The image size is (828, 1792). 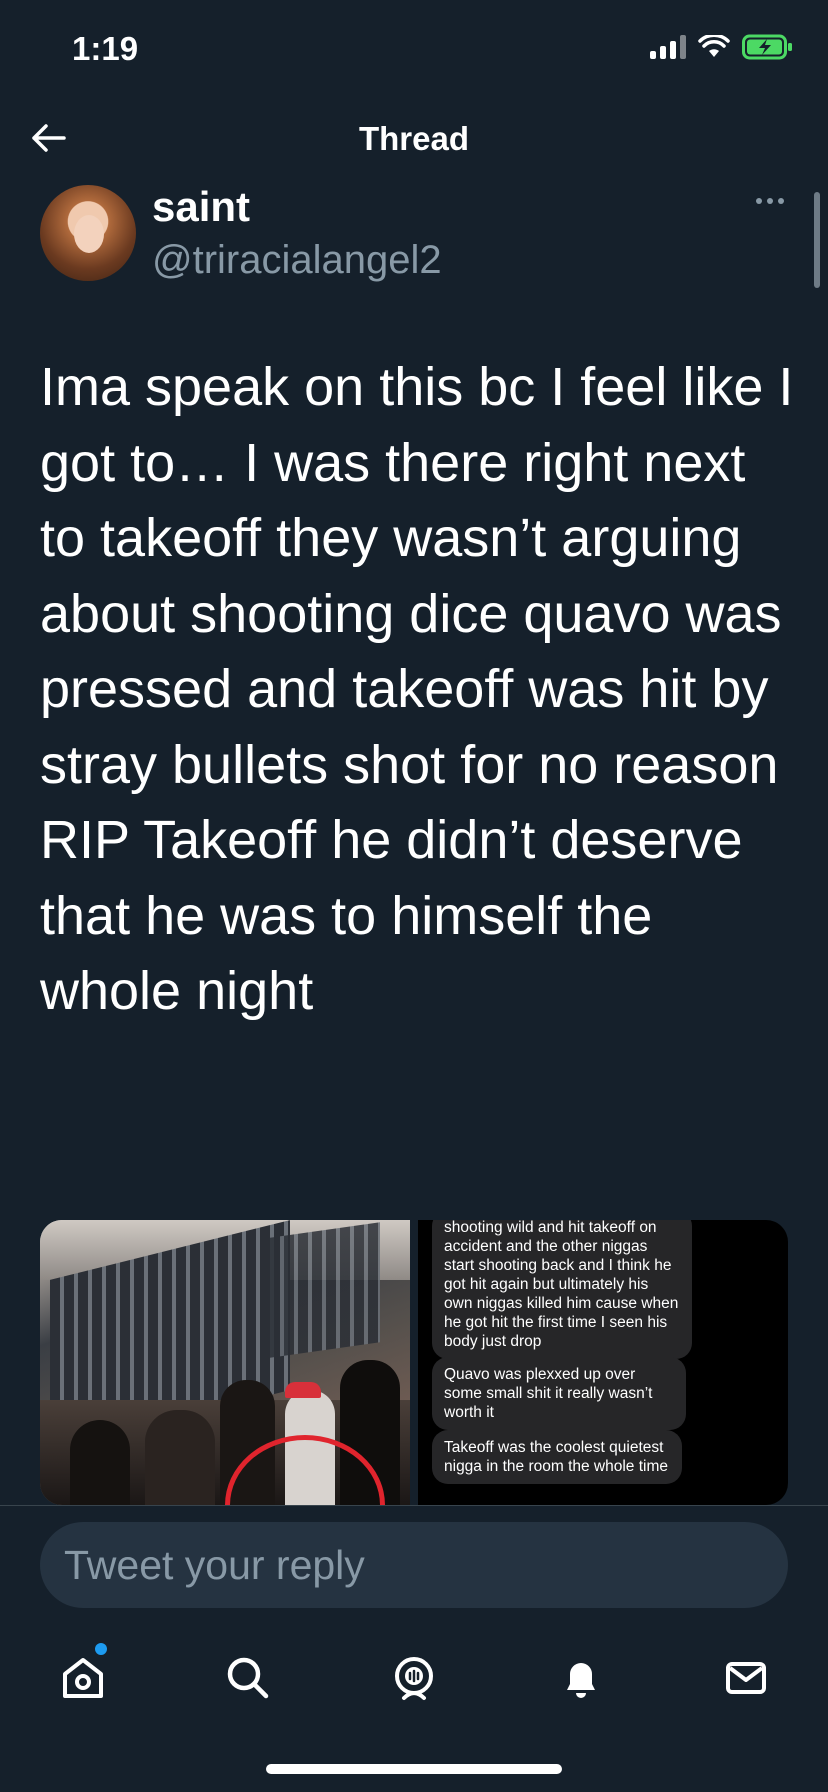 What do you see at coordinates (101, 1649) in the screenshot?
I see `home-notification-dot` at bounding box center [101, 1649].